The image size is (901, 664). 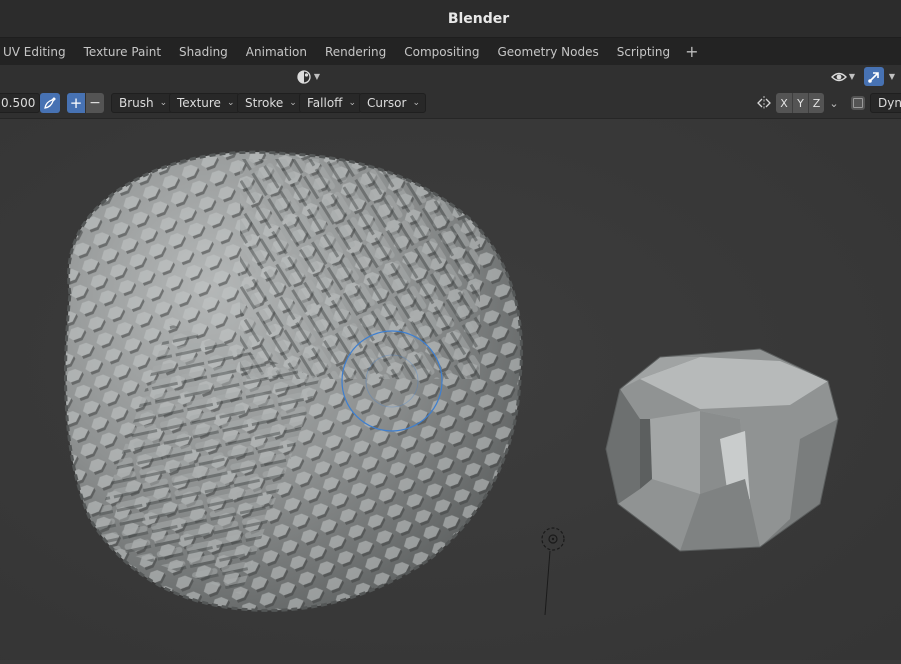 I want to click on add-workspace-button: +, so click(x=691, y=51).